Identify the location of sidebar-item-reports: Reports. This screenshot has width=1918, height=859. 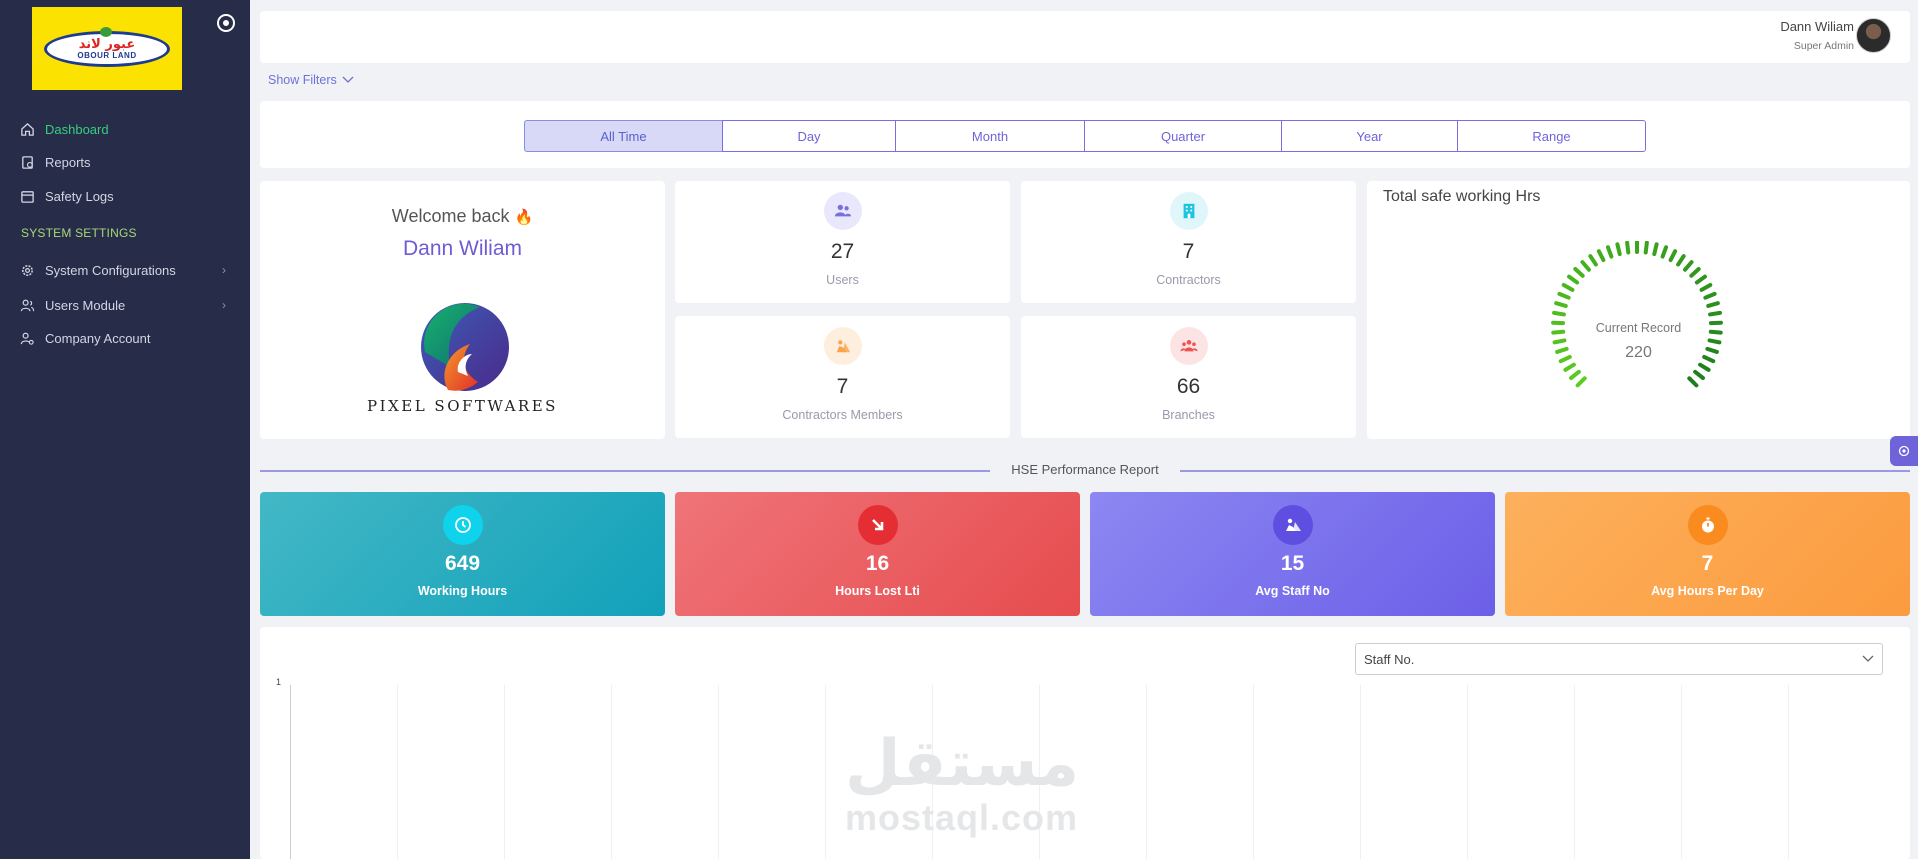
(55, 162).